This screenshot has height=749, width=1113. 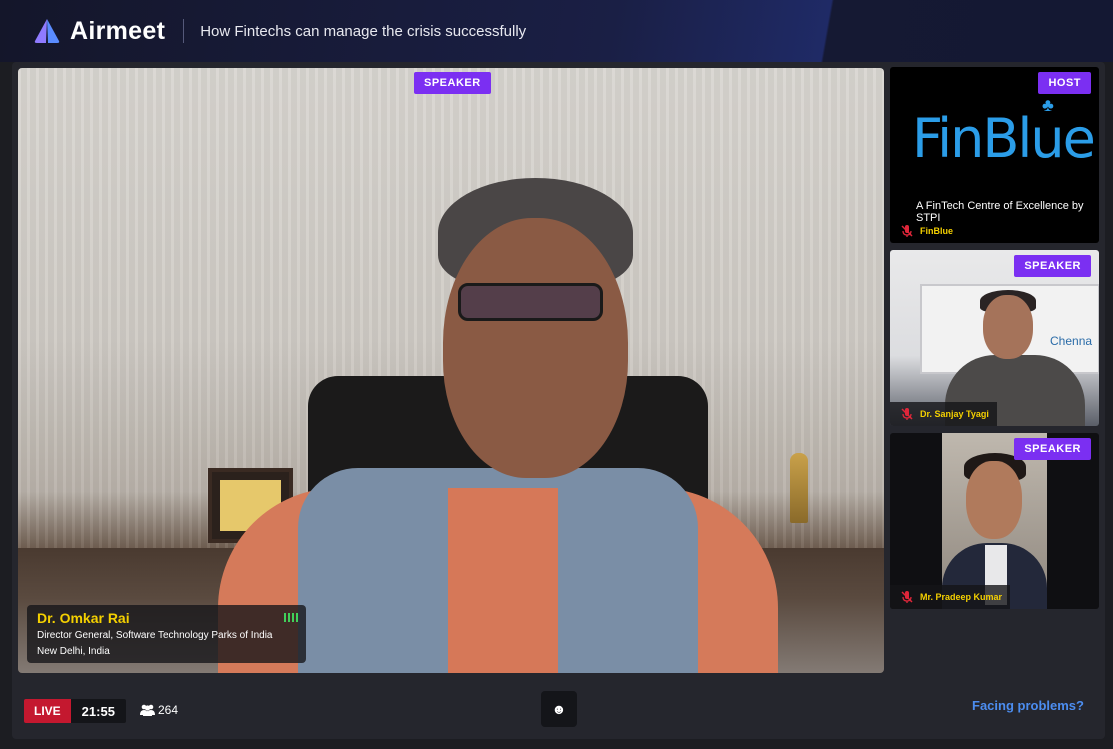 I want to click on audio-level-icon, so click(x=291, y=617).